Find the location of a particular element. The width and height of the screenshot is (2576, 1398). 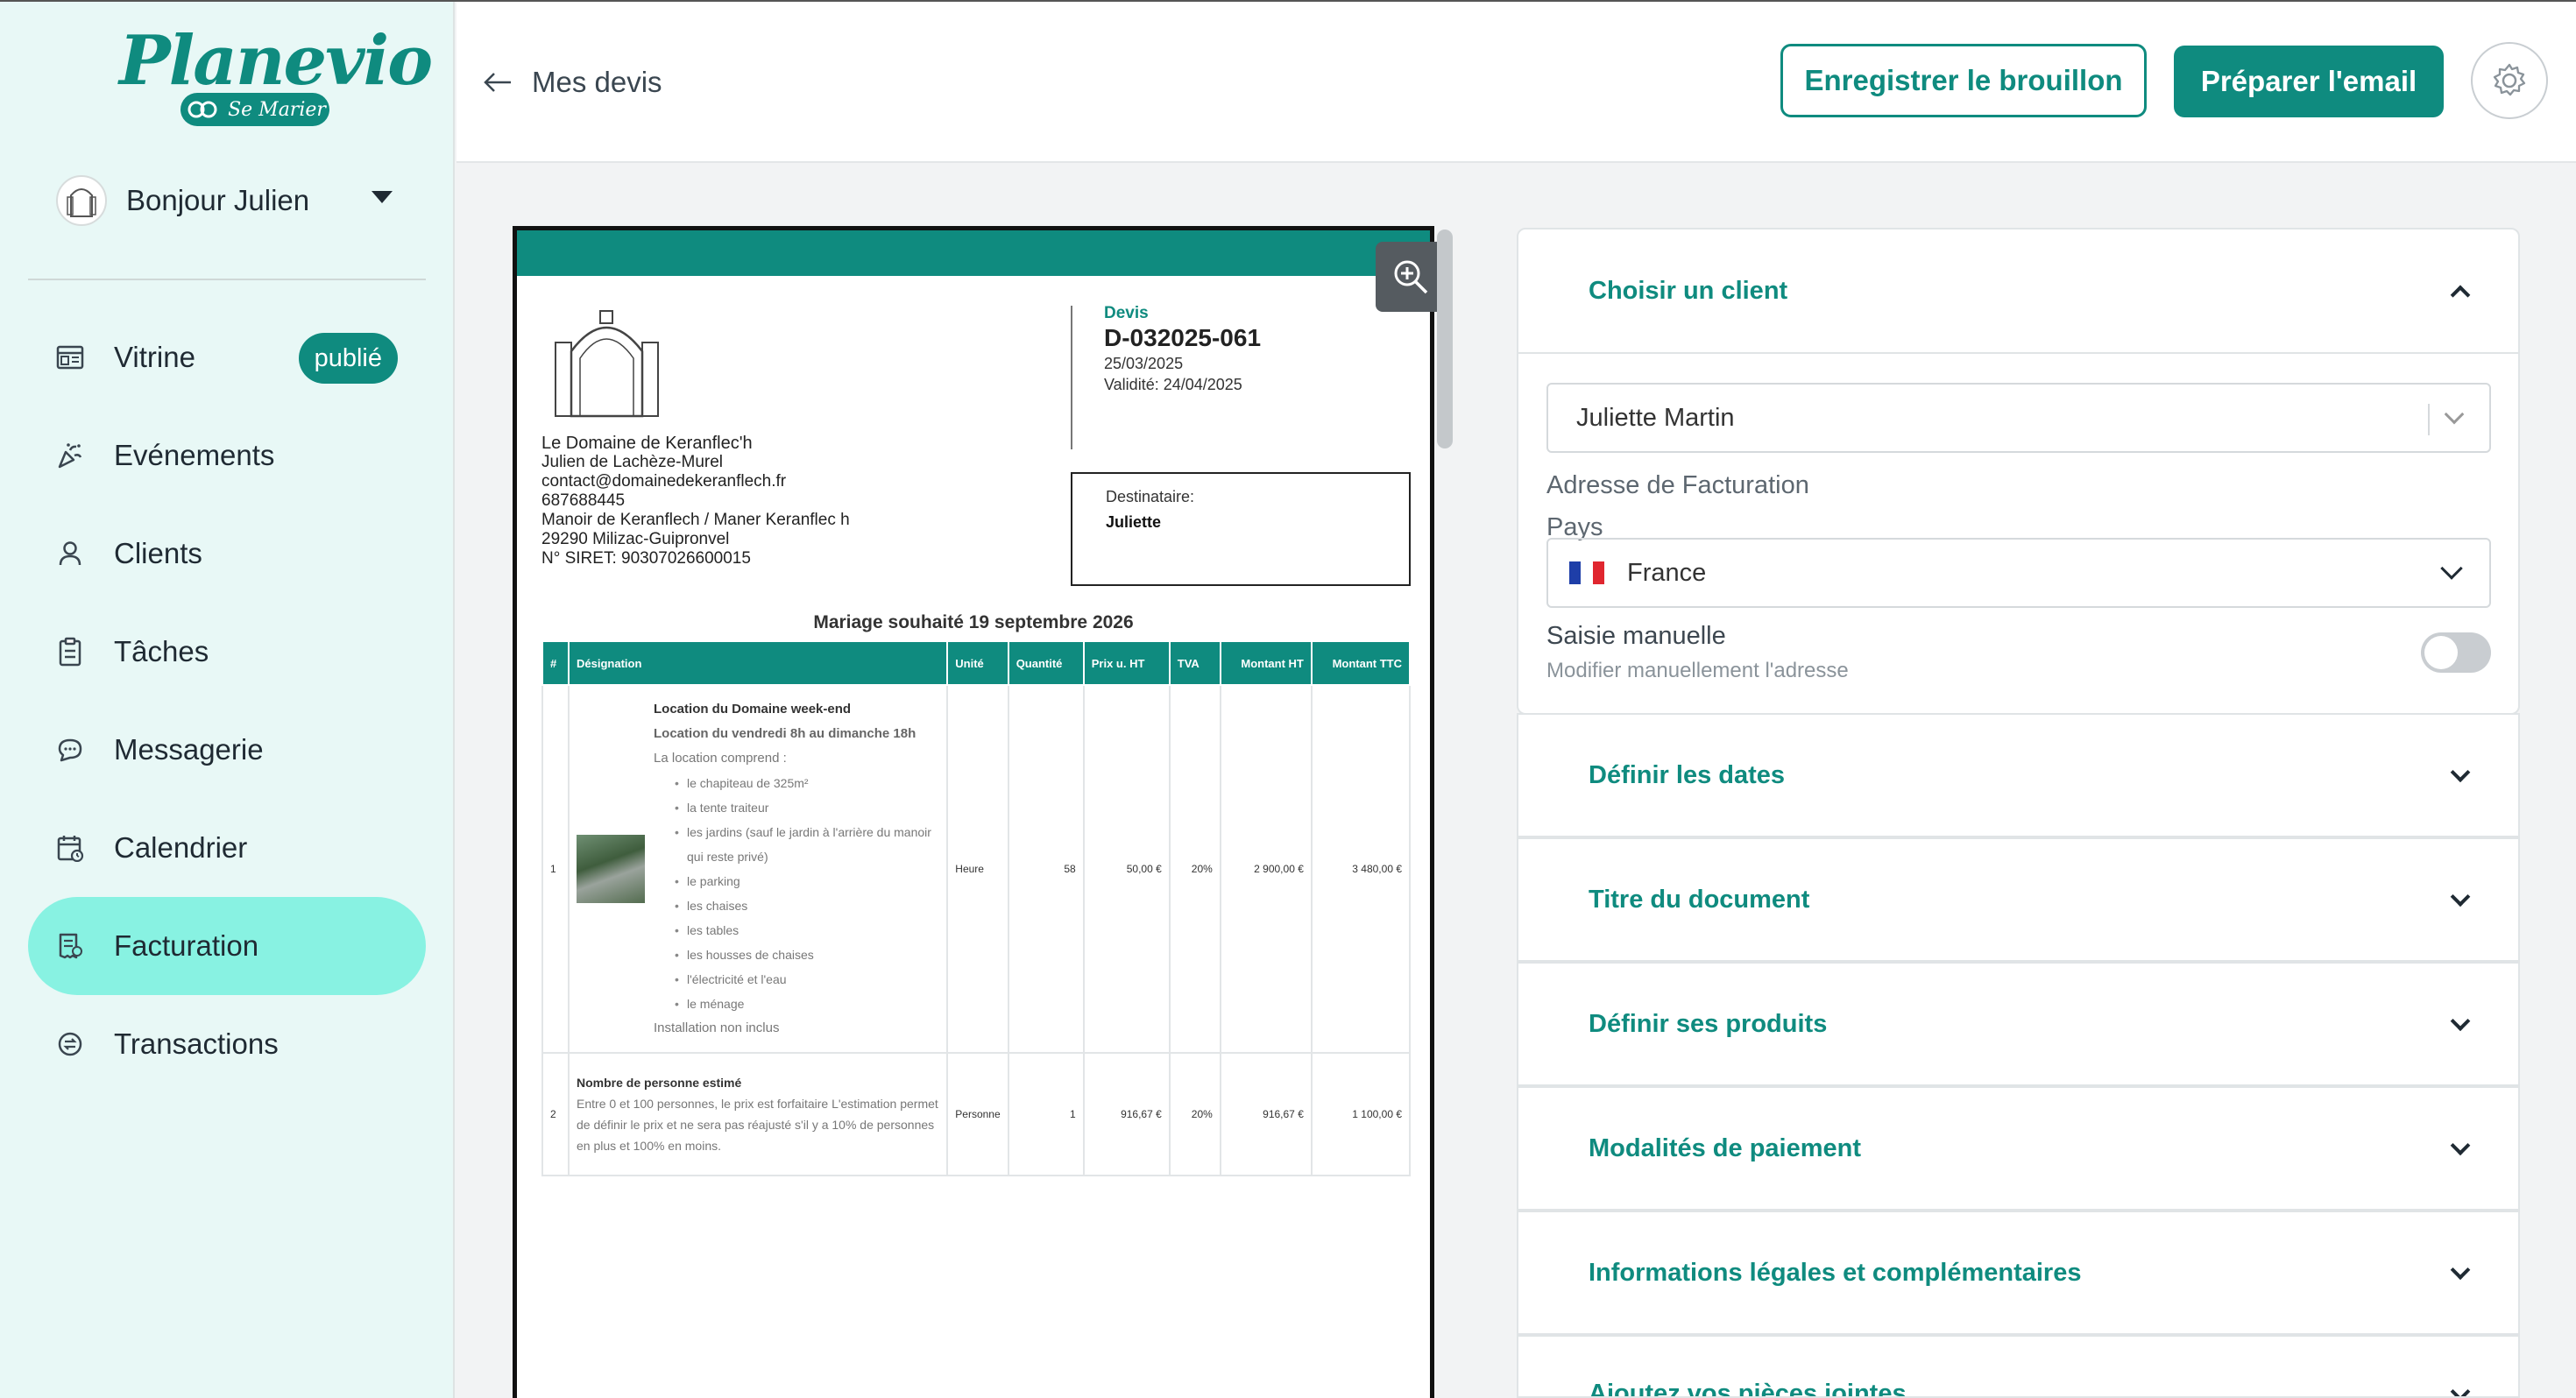

section-legal-info: Informations légales et complémentaires is located at coordinates (2018, 1273).